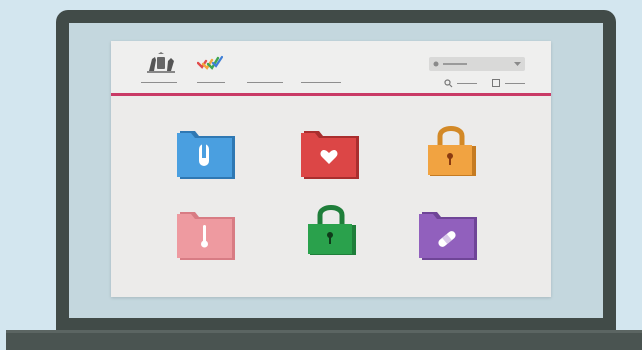 Image resolution: width=642 pixels, height=350 pixels. Describe the element at coordinates (324, 340) in the screenshot. I see `laptop-base` at that location.